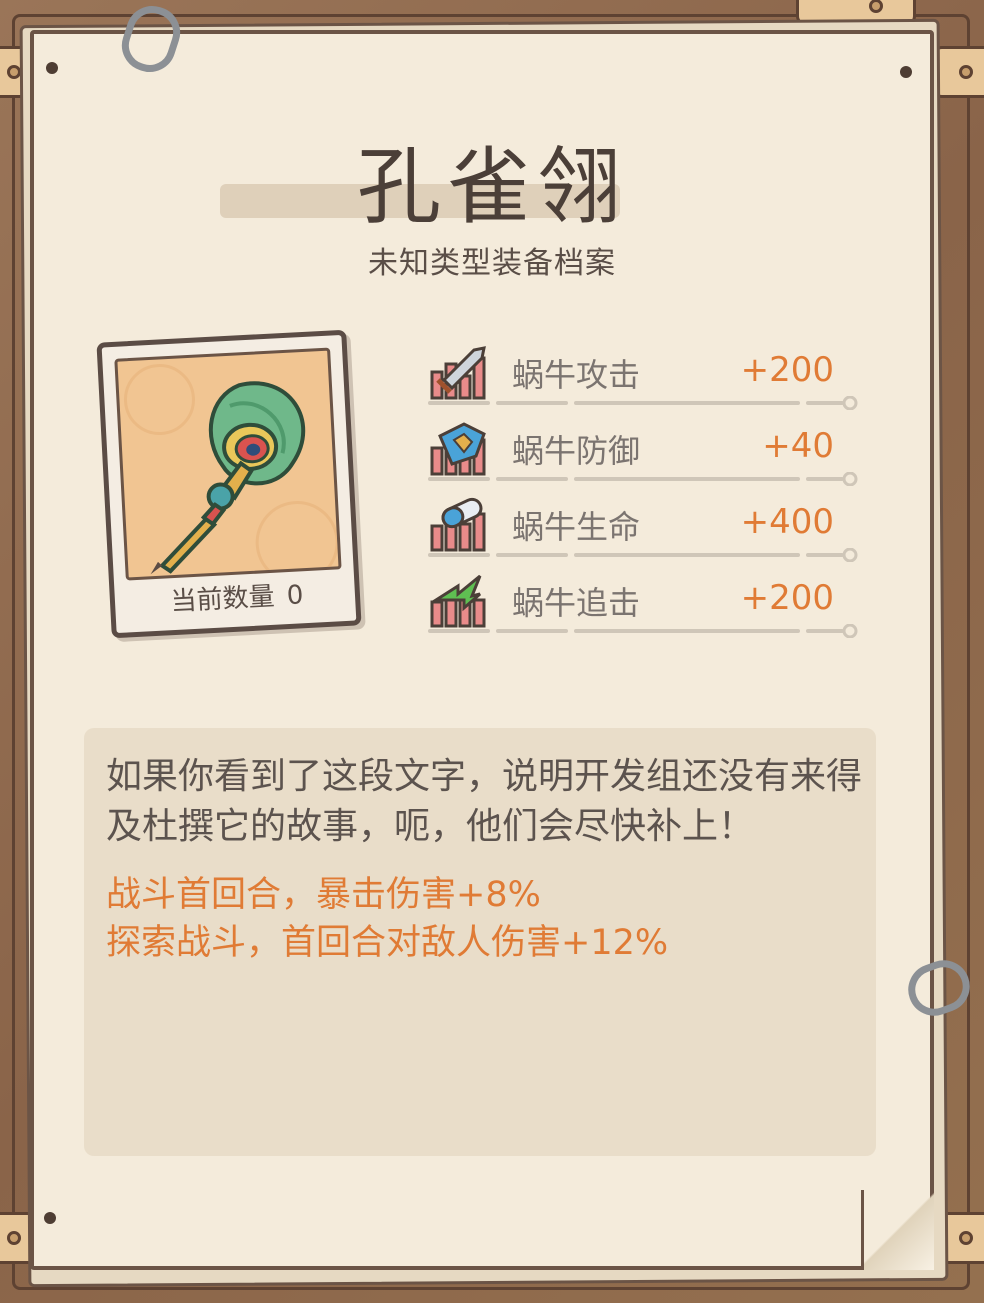 This screenshot has height=1303, width=984. Describe the element at coordinates (648, 605) in the screenshot. I see `stat-row-pursuit: 蜗牛追击 +200` at that location.